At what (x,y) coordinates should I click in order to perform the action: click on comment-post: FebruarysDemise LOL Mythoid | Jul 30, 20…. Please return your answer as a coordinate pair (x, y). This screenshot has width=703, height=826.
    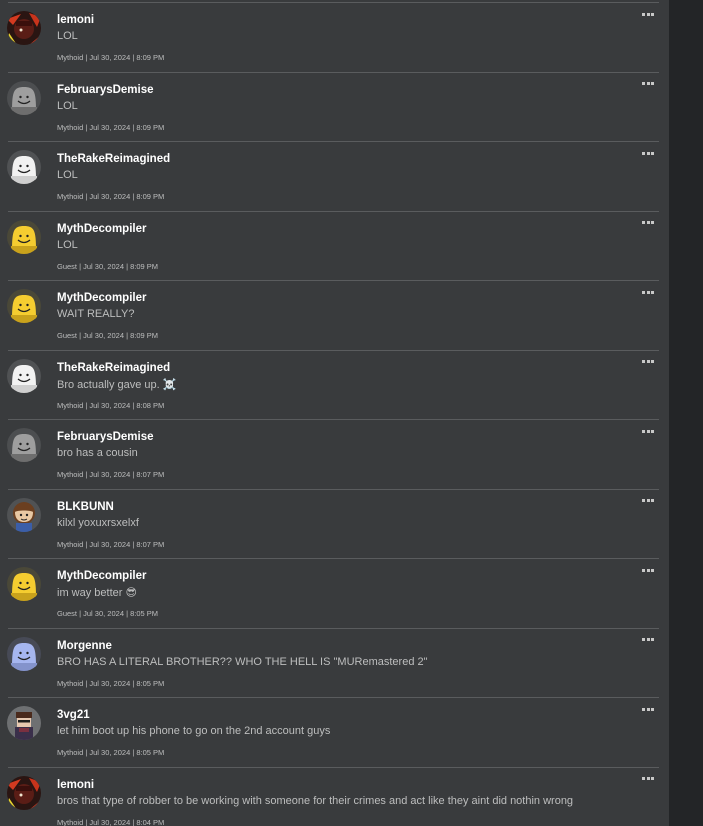
    Looking at the image, I should click on (334, 107).